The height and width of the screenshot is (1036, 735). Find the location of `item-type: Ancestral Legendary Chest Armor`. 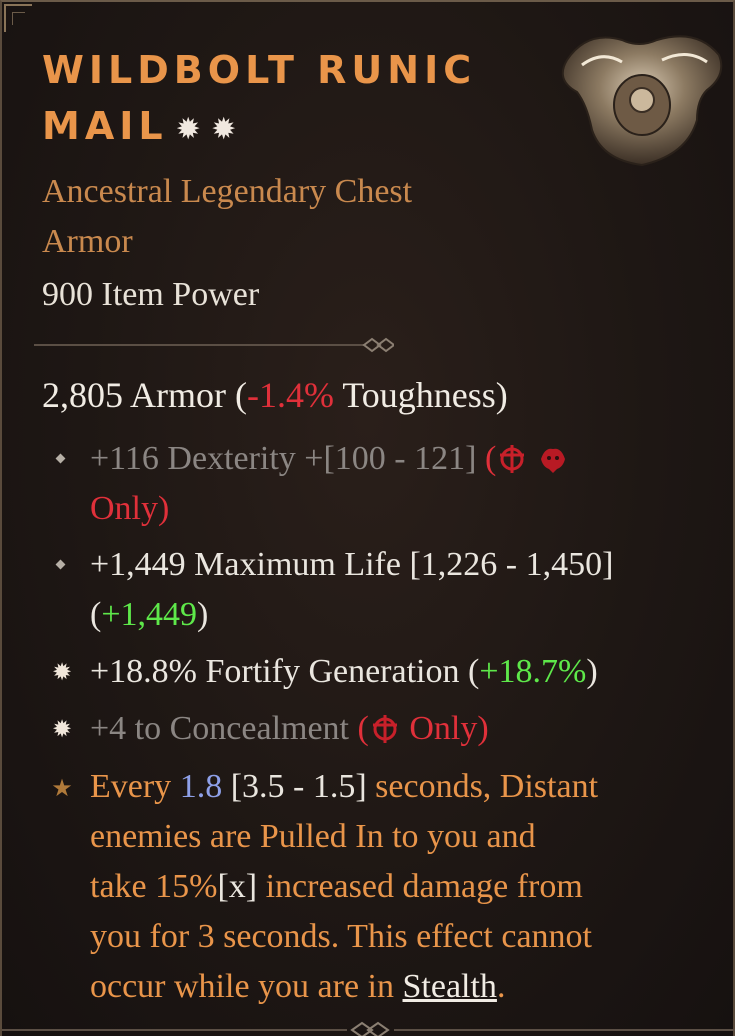

item-type: Ancestral Legendary Chest Armor is located at coordinates (277, 217).